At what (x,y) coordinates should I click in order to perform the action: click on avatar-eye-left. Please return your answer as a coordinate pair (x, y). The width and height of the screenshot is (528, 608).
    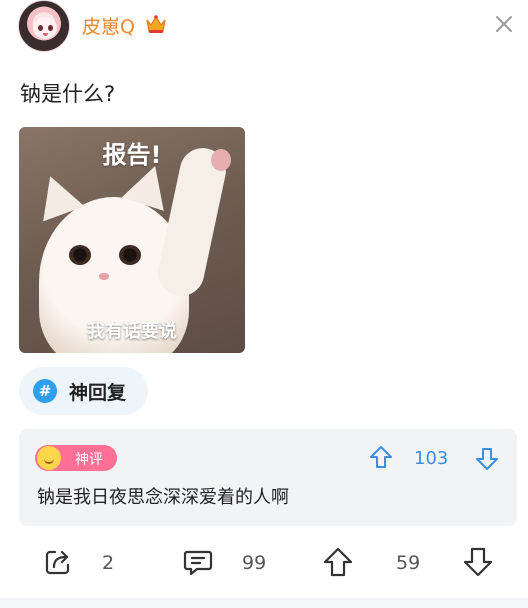
    Looking at the image, I should click on (40, 28).